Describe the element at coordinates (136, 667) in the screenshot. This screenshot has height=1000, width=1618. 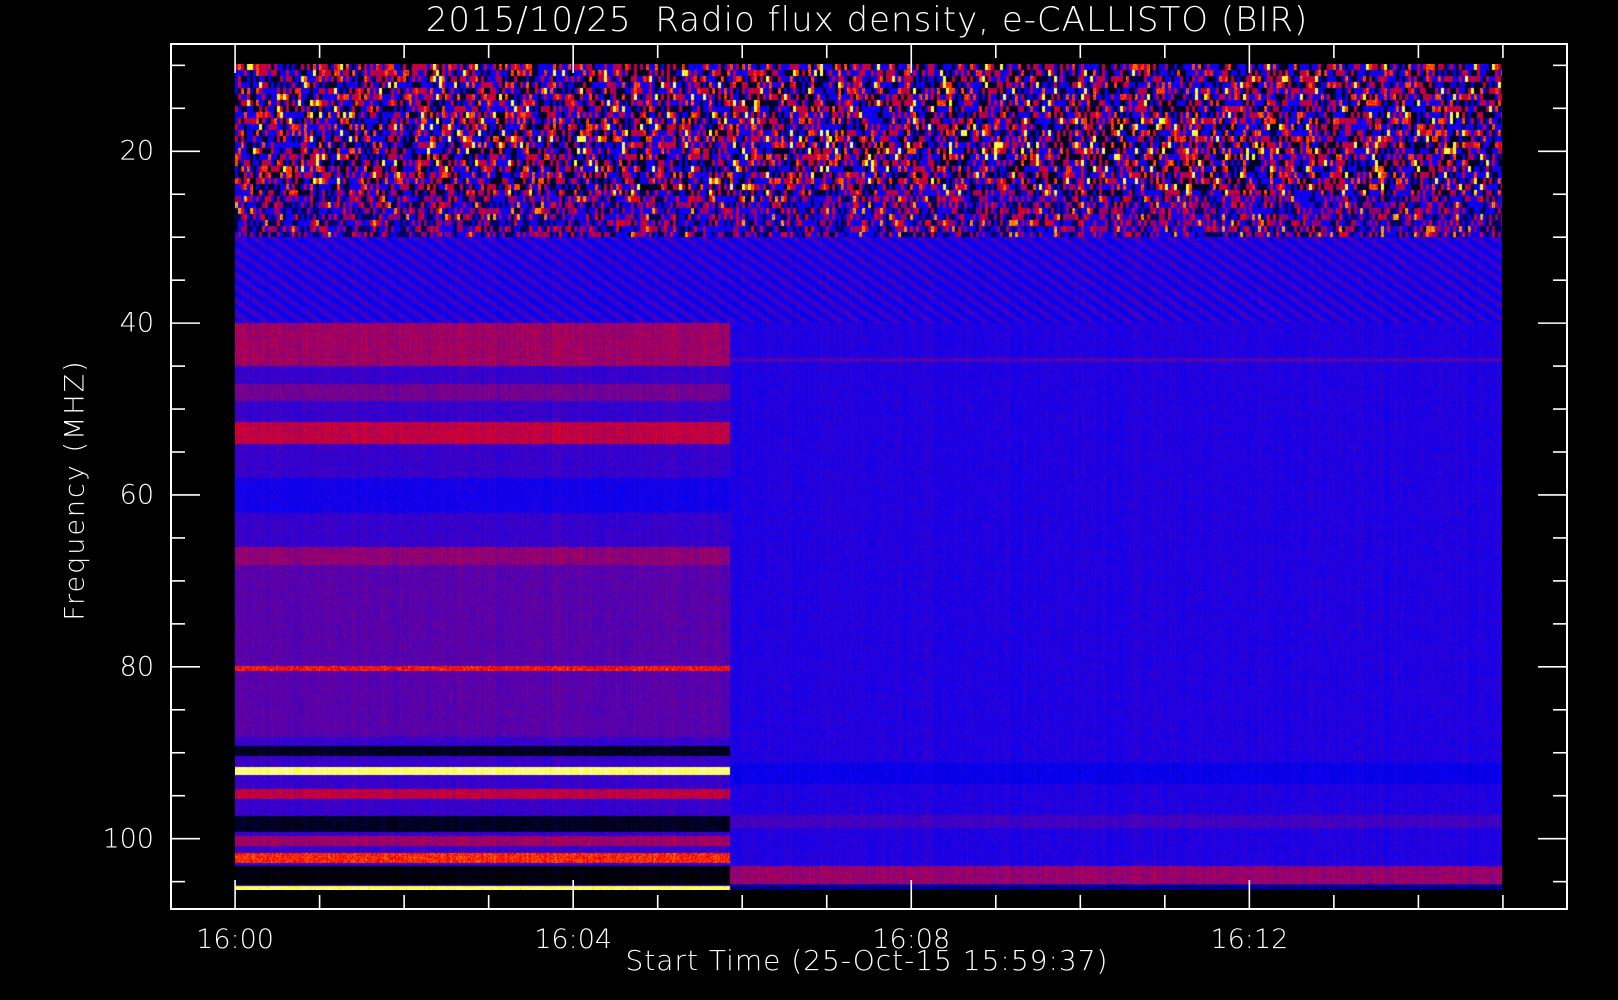
I see `y-tick-label: 80` at that location.